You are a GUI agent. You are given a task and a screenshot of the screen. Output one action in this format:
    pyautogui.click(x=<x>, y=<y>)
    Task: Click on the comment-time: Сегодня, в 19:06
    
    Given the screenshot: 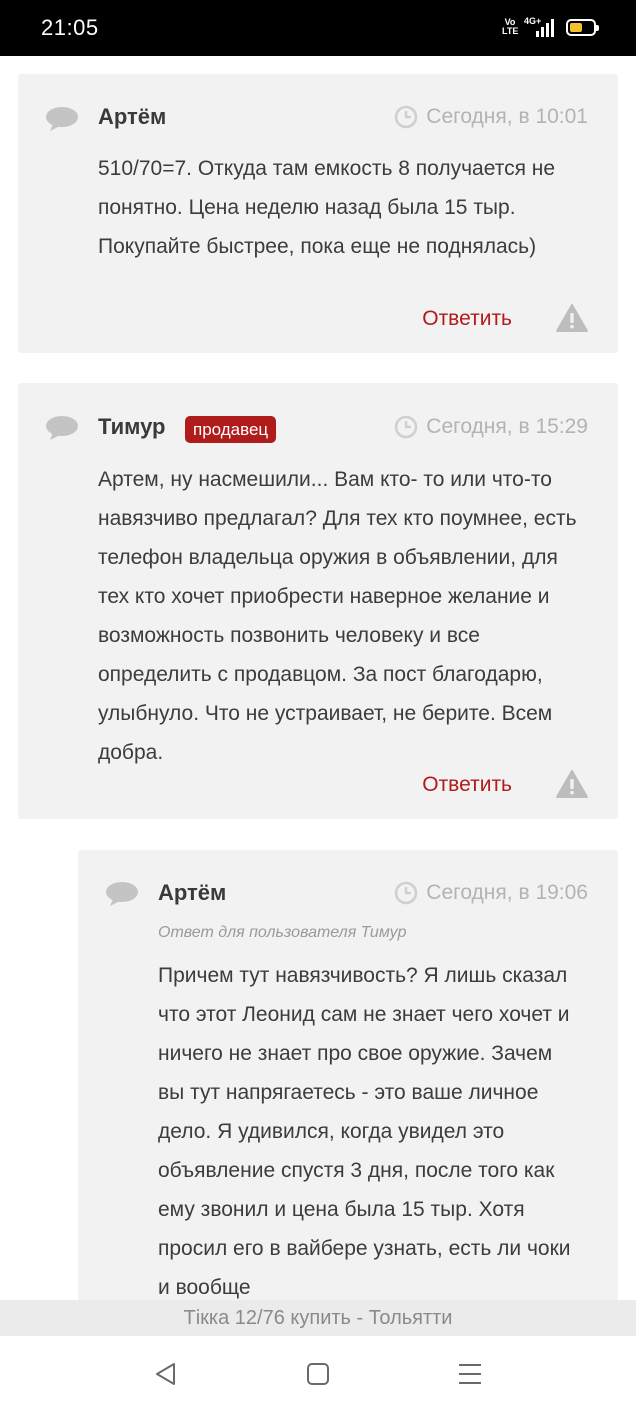 What is the action you would take?
    pyautogui.click(x=491, y=893)
    